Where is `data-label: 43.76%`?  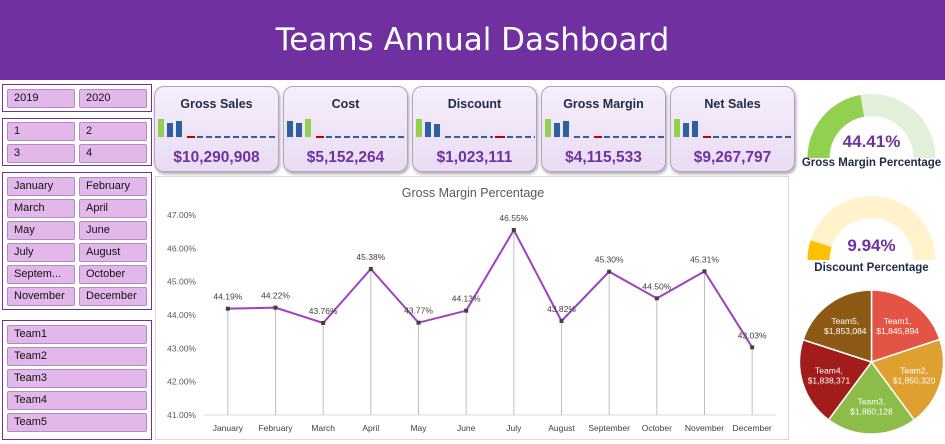
data-label: 43.76% is located at coordinates (323, 311).